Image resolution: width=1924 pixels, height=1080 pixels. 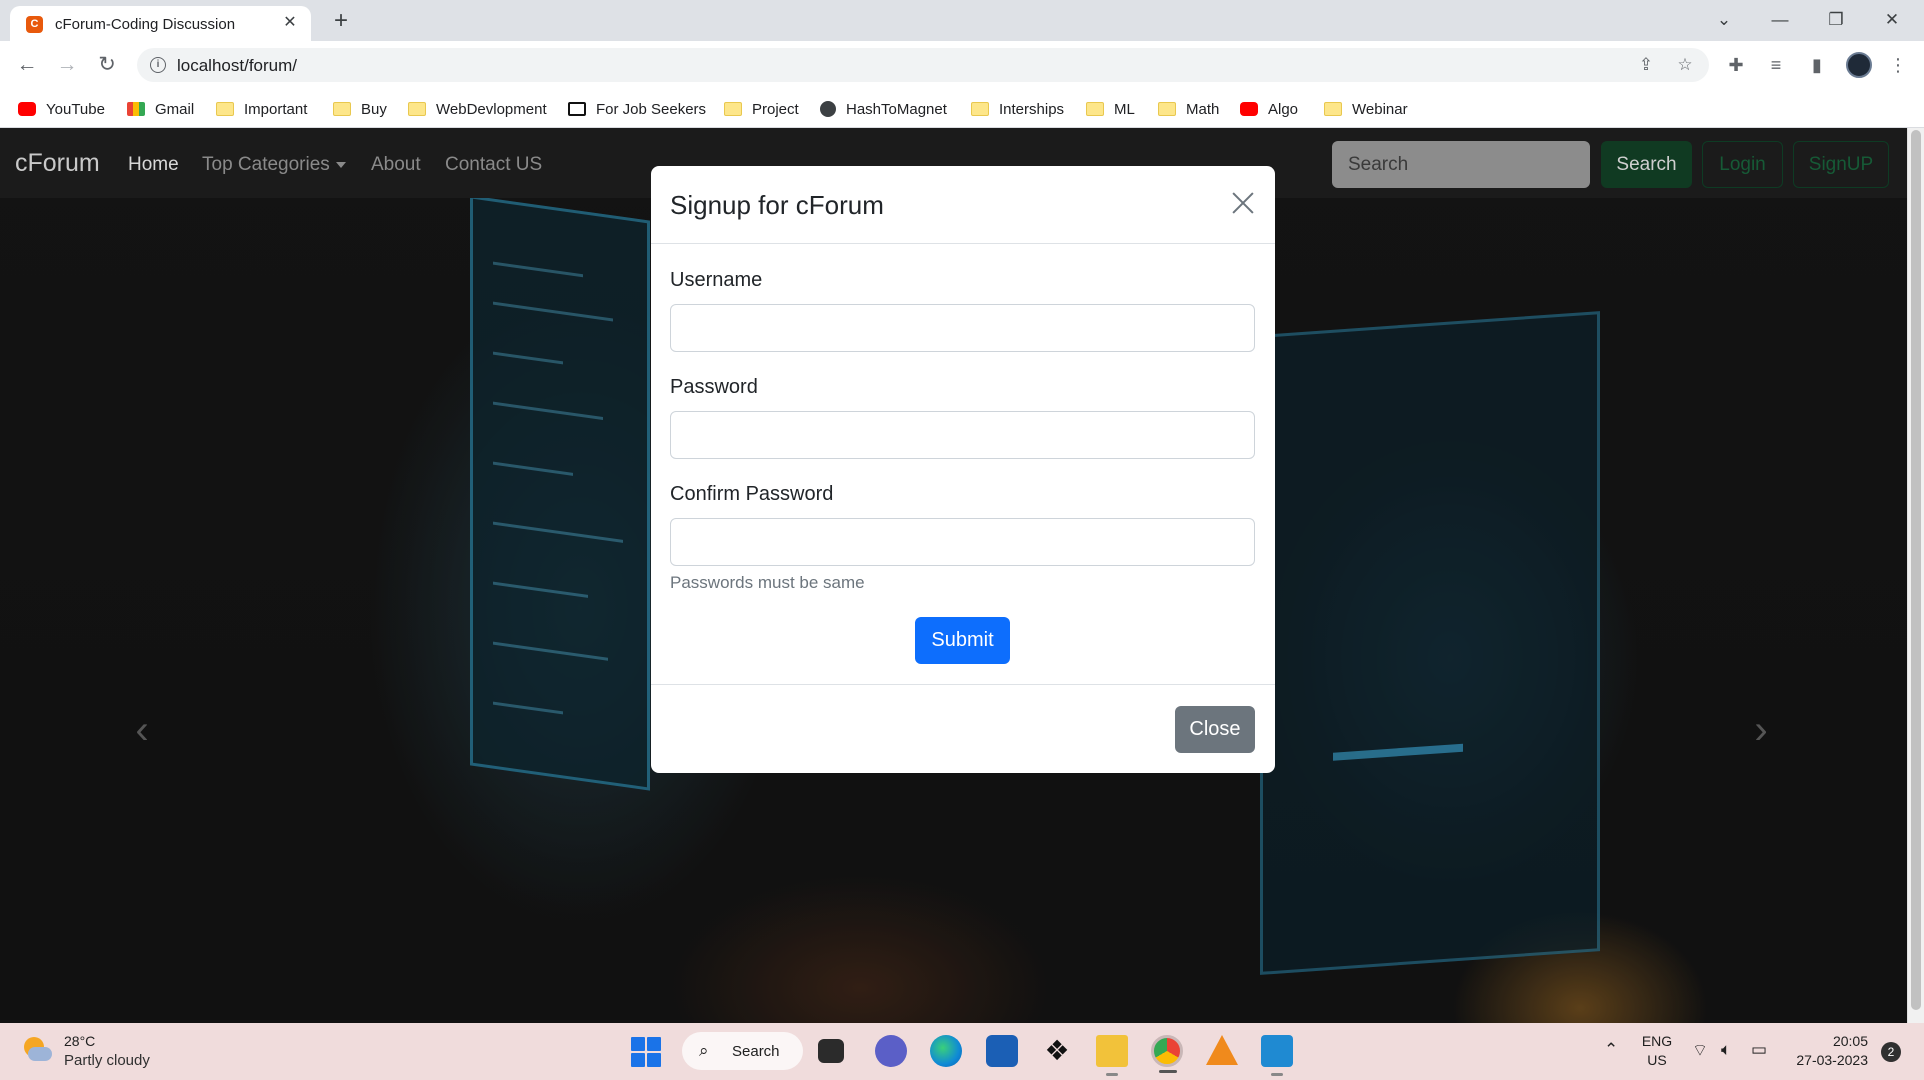 What do you see at coordinates (1726, 1050) in the screenshot?
I see `volume-icon: 🔈︎` at bounding box center [1726, 1050].